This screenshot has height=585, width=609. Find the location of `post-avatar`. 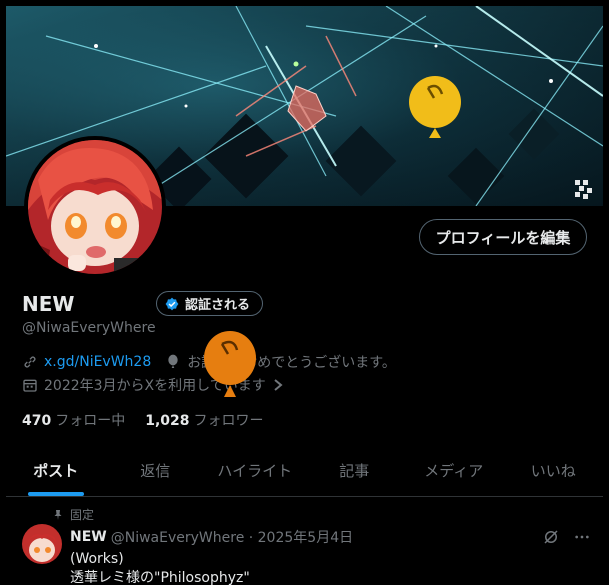

post-avatar is located at coordinates (42, 544).